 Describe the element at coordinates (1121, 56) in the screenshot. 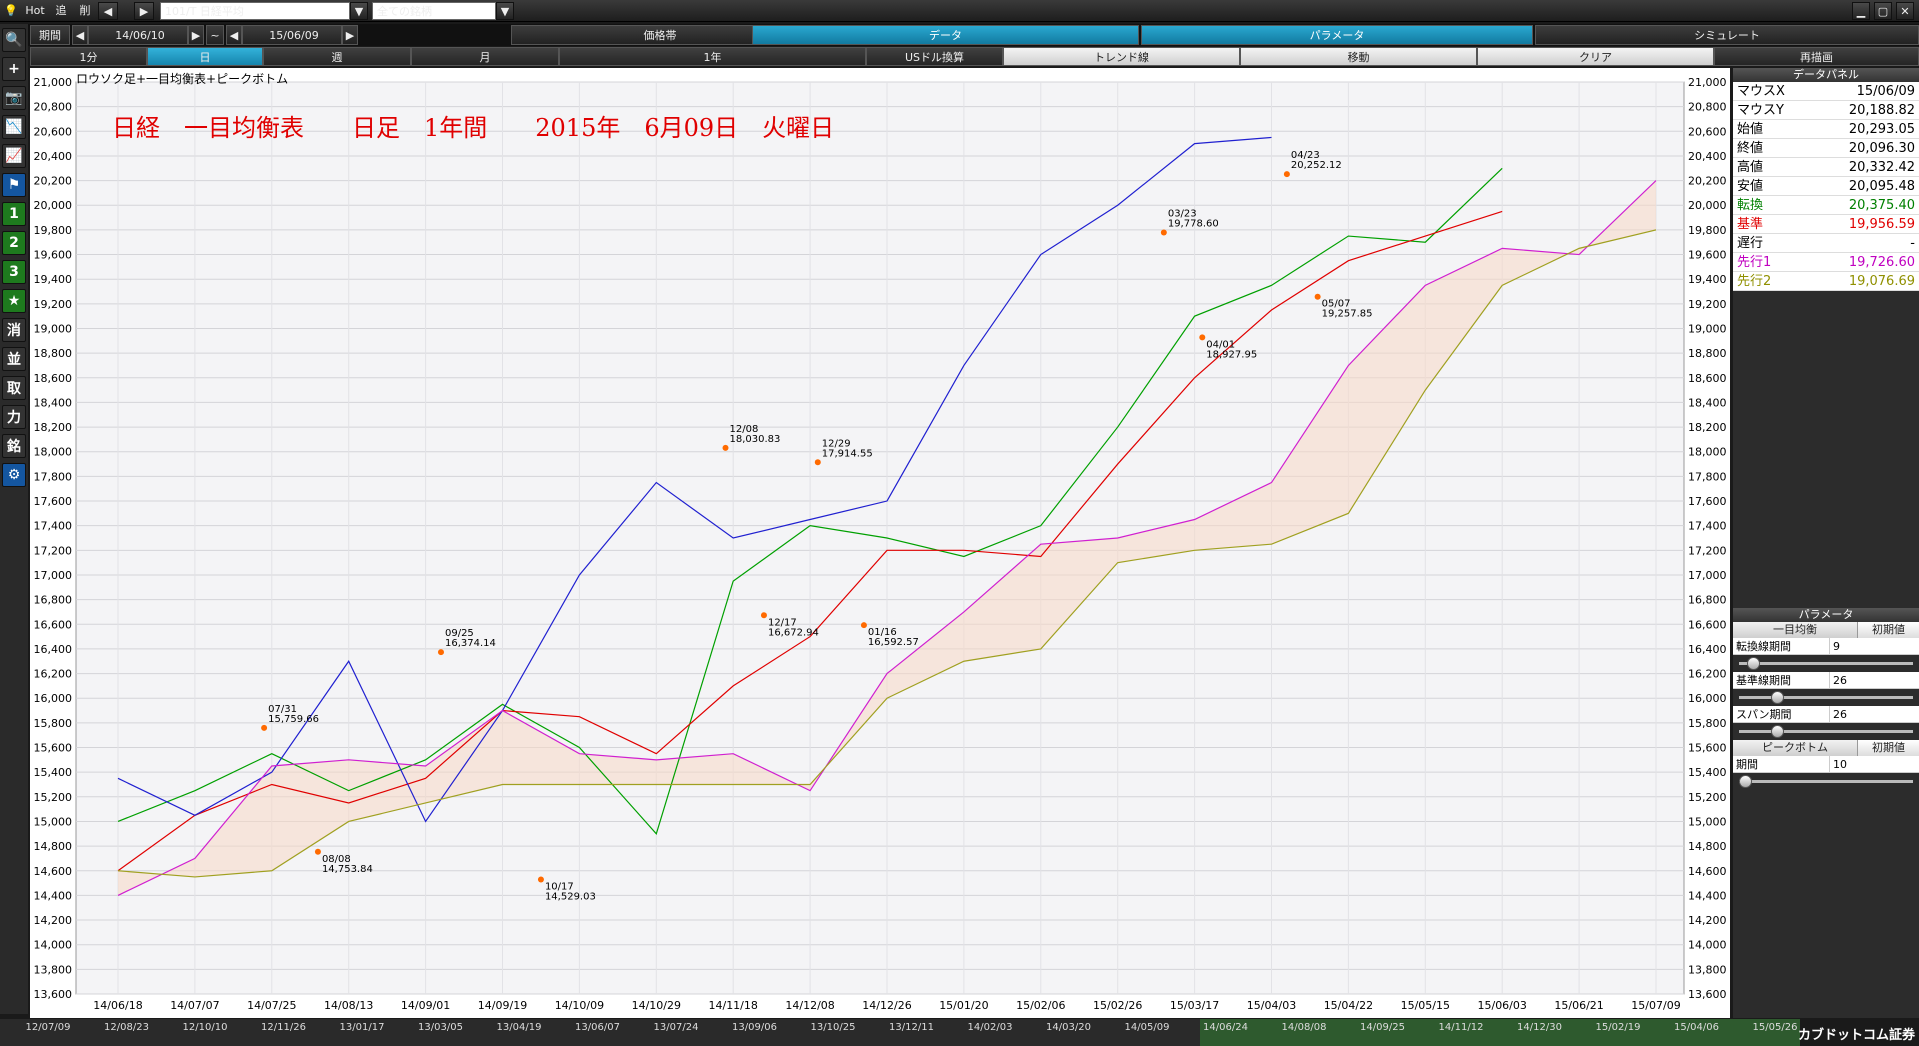

I see `period-tab-6: トレンド線` at that location.